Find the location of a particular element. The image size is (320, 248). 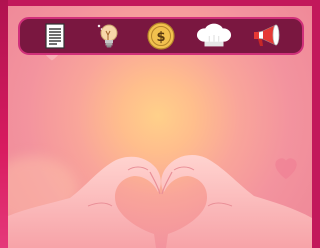

document-icon is located at coordinates (54, 36).